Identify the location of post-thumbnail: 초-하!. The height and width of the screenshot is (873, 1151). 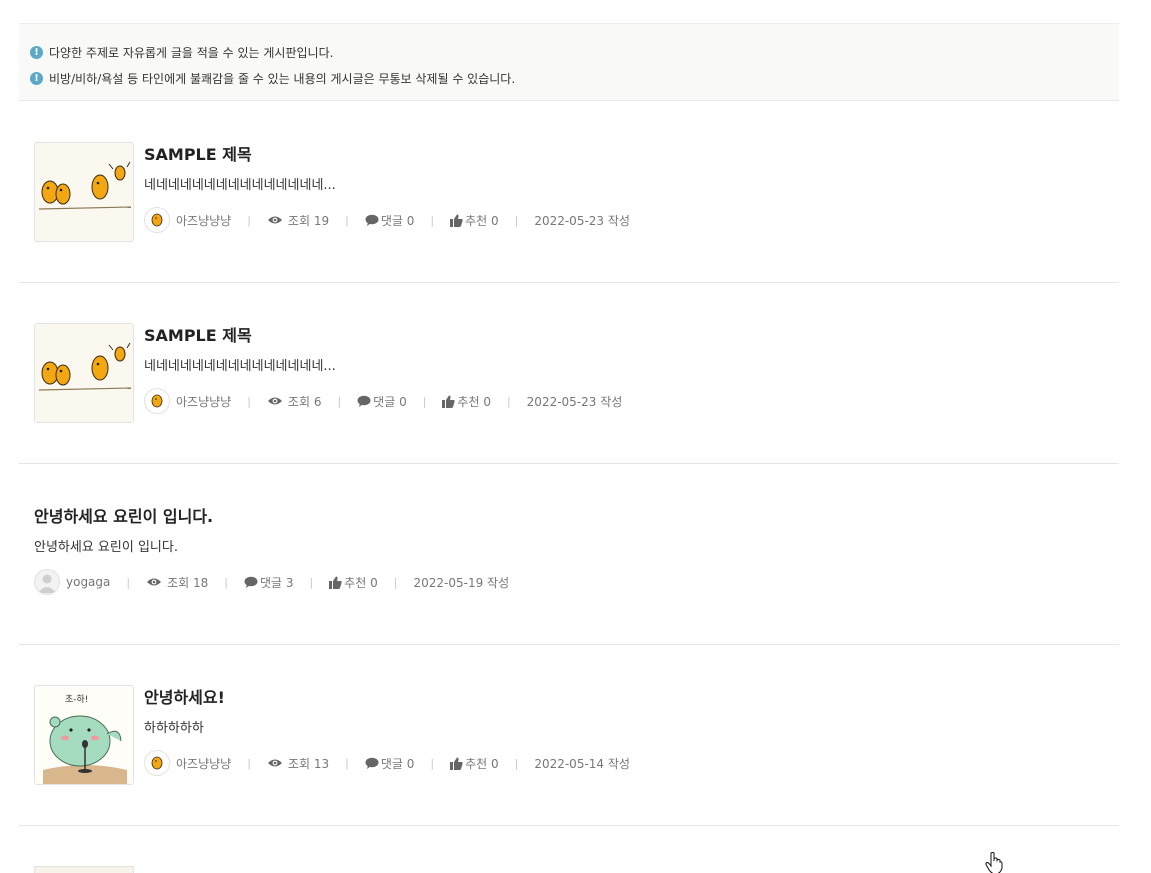
(84, 735).